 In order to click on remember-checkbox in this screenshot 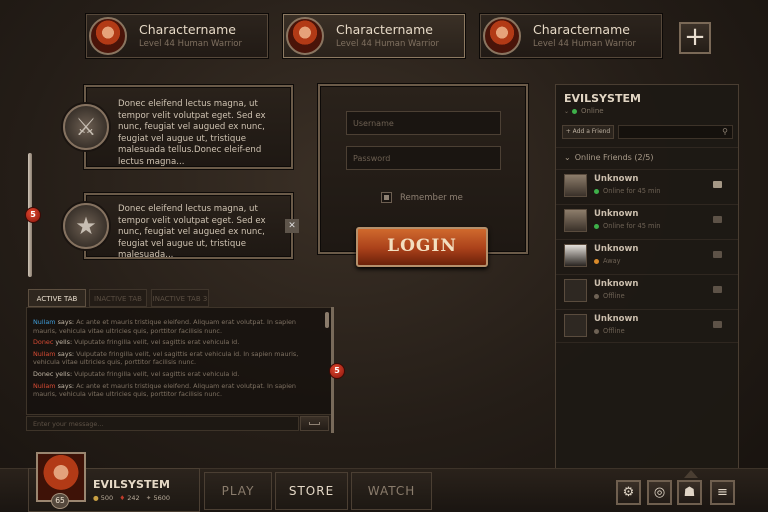, I will do `click(386, 197)`.